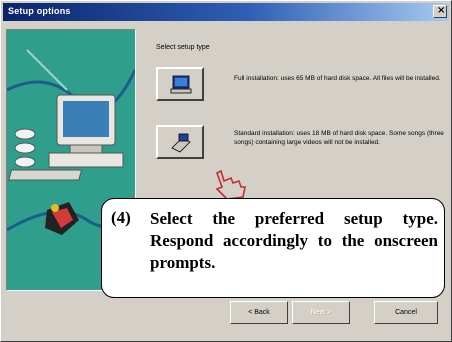  What do you see at coordinates (226, 12) in the screenshot?
I see `title-bar: Setup options ×` at bounding box center [226, 12].